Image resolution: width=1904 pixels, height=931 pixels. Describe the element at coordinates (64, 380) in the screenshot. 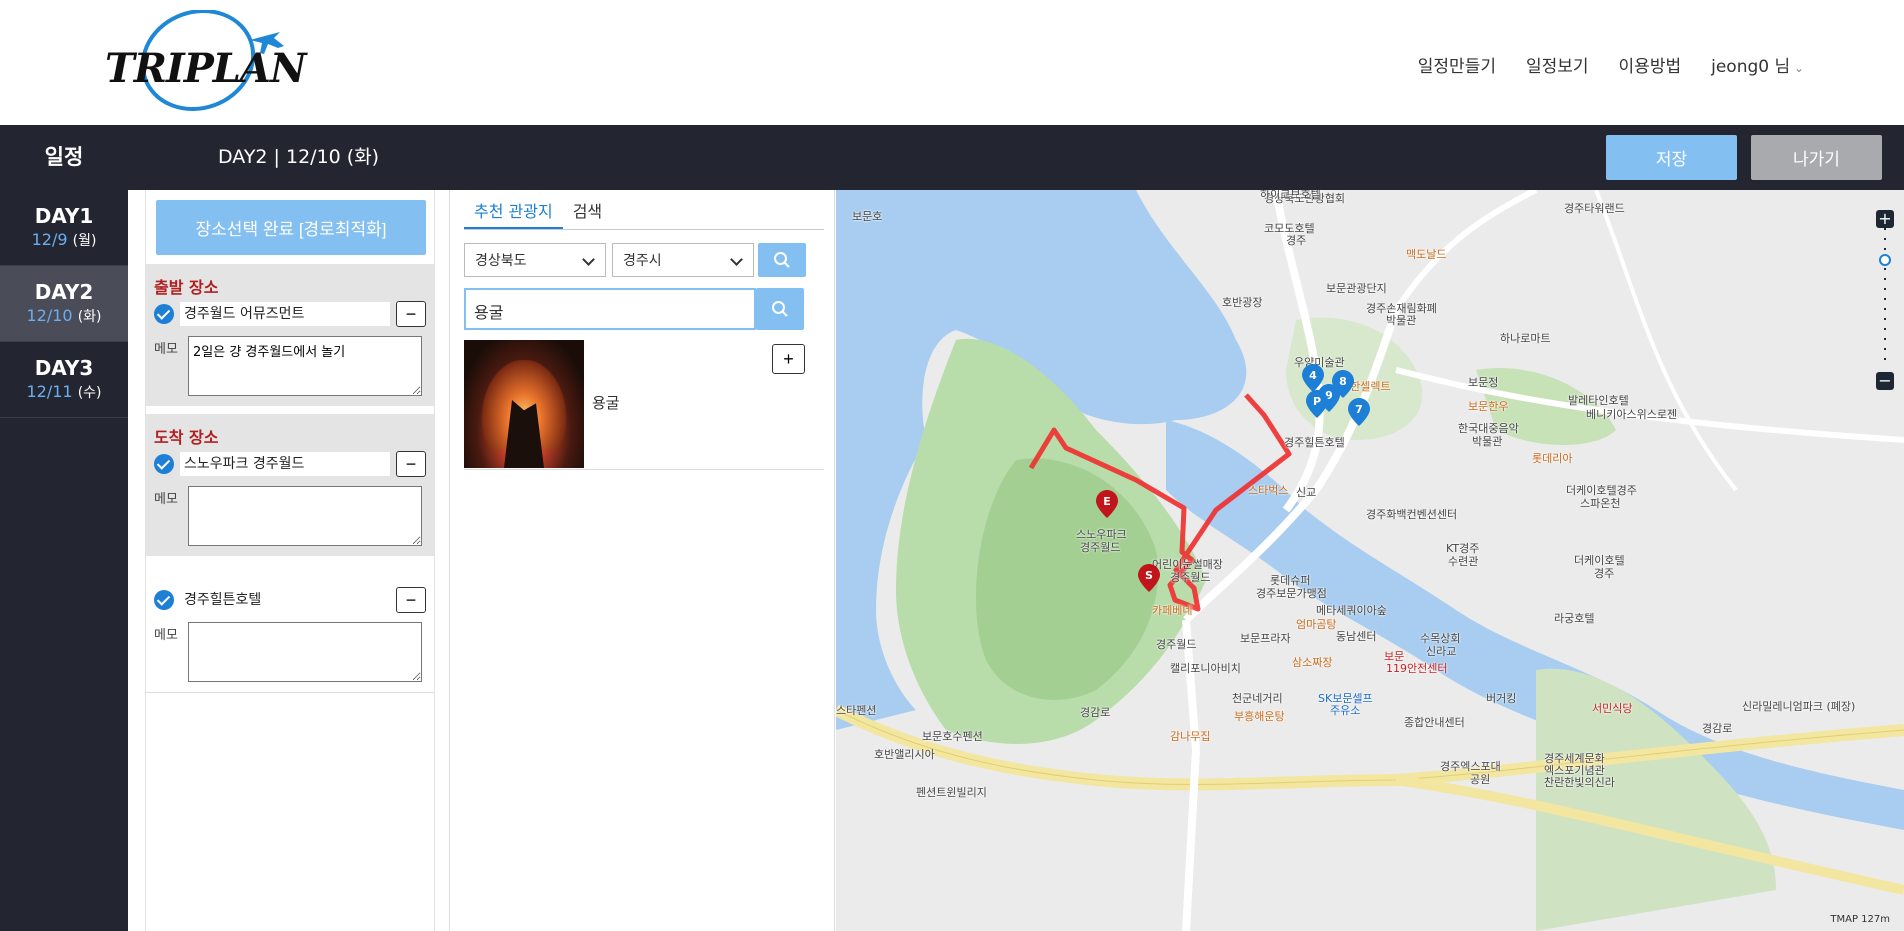

I see `day-item-3: DAY3 12/11 (수)` at that location.